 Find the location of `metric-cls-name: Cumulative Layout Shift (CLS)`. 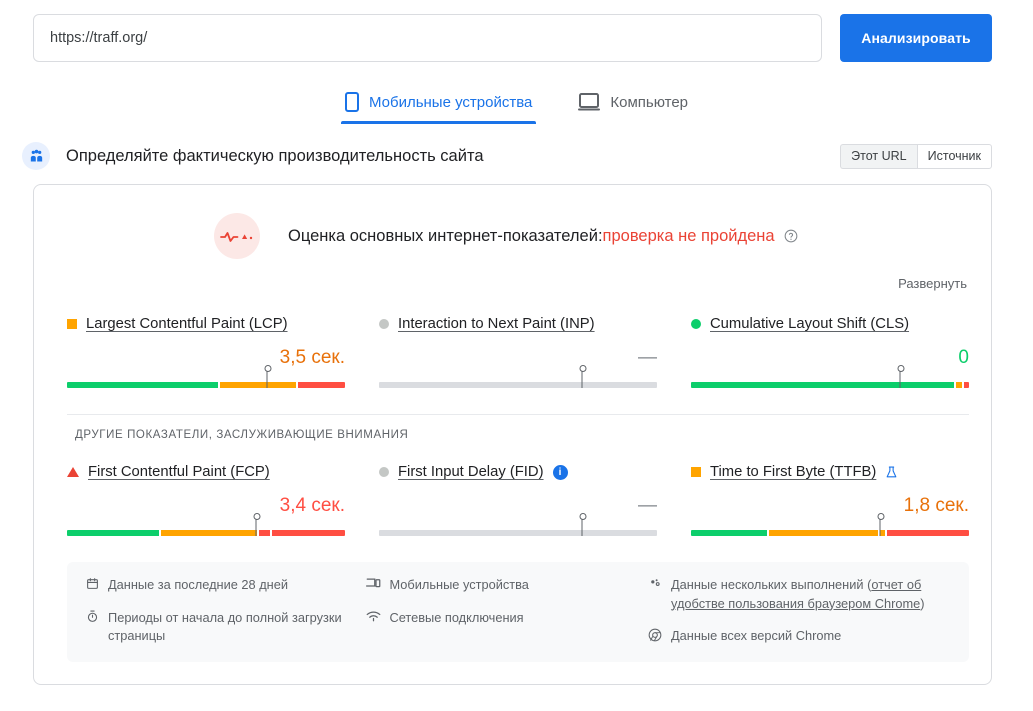

metric-cls-name: Cumulative Layout Shift (CLS) is located at coordinates (809, 324).